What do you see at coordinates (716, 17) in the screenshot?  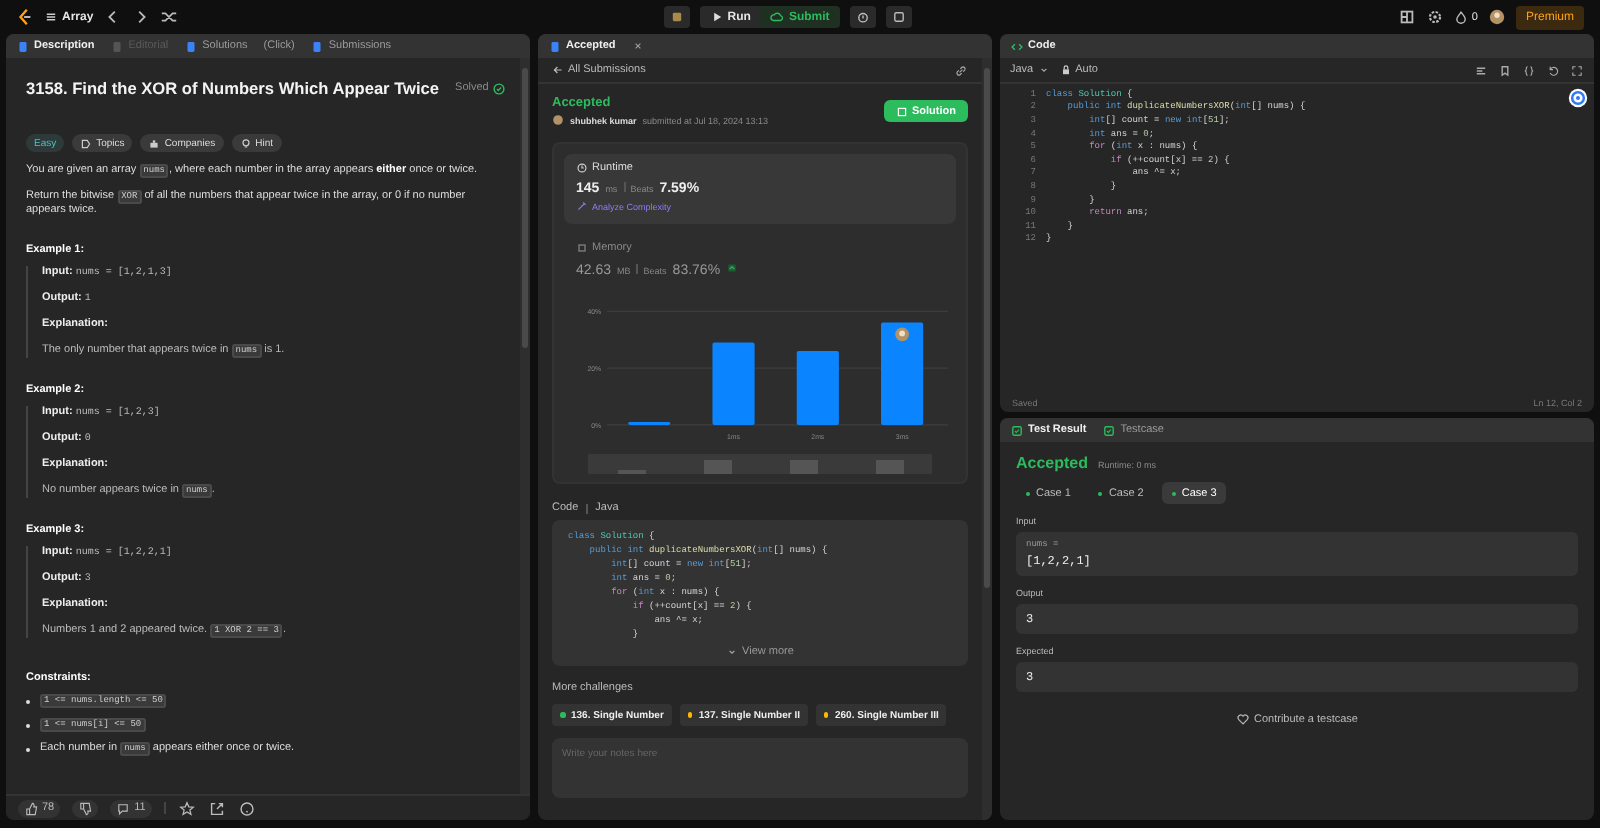 I see `play-icon` at bounding box center [716, 17].